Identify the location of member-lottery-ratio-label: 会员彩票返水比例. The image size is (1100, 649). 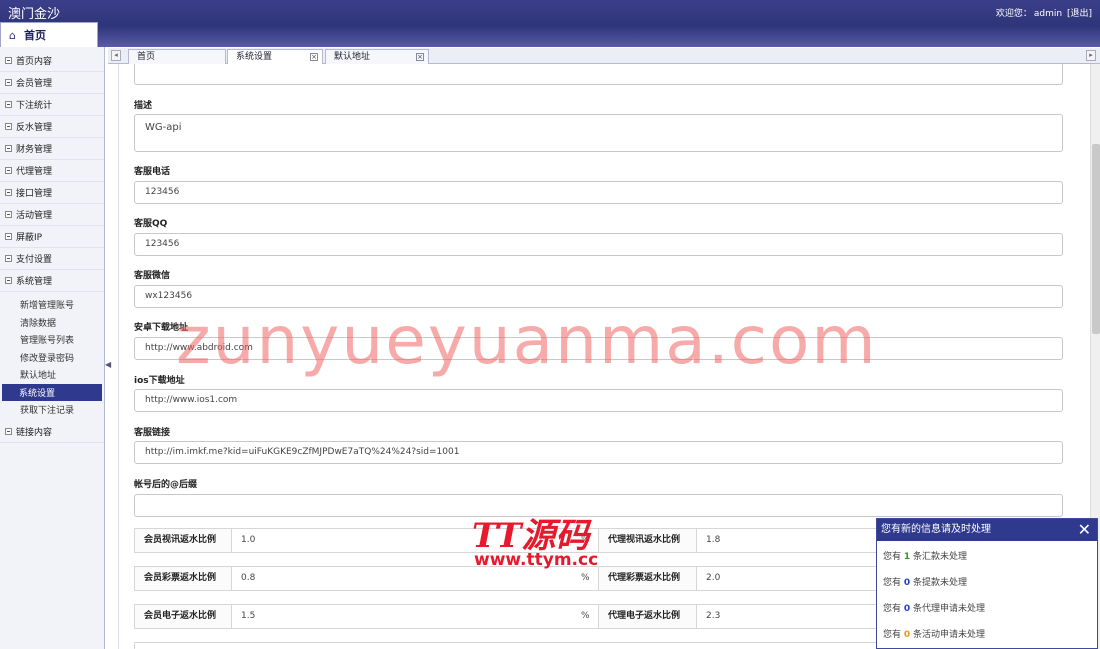
(183, 578).